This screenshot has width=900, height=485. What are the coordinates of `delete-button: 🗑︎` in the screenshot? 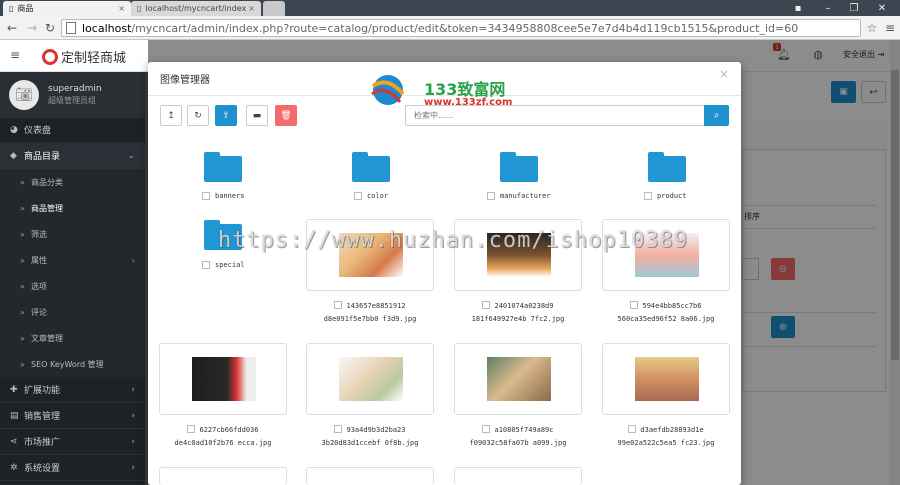 It's located at (286, 115).